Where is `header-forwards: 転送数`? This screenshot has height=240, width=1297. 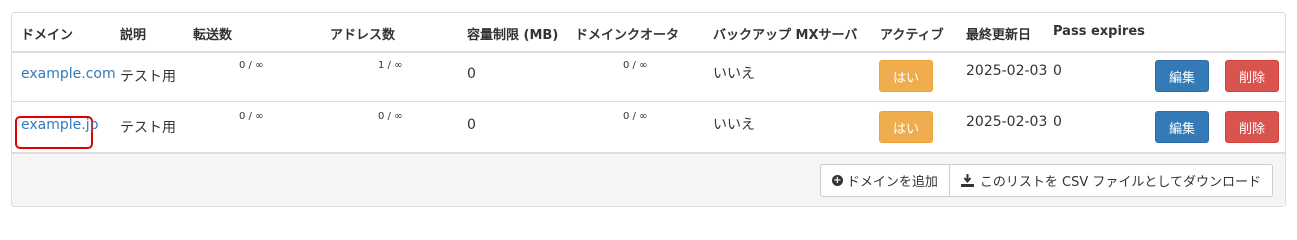
header-forwards: 転送数 is located at coordinates (212, 33).